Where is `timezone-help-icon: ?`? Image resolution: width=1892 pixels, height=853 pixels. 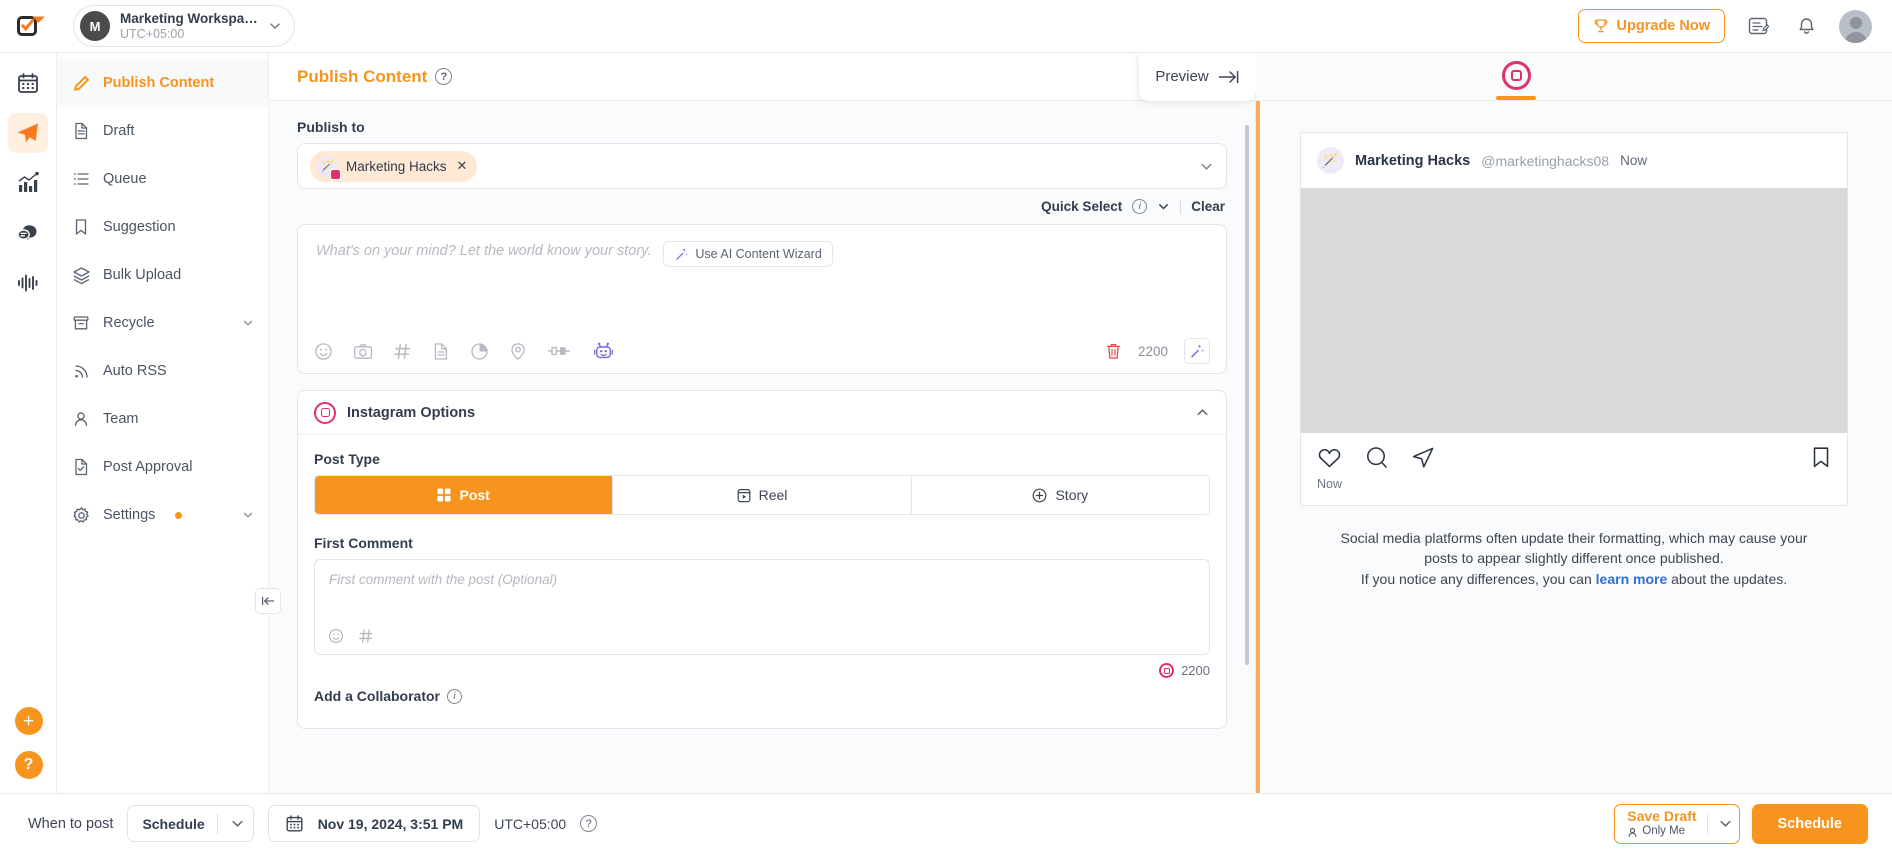
timezone-help-icon: ? is located at coordinates (589, 823).